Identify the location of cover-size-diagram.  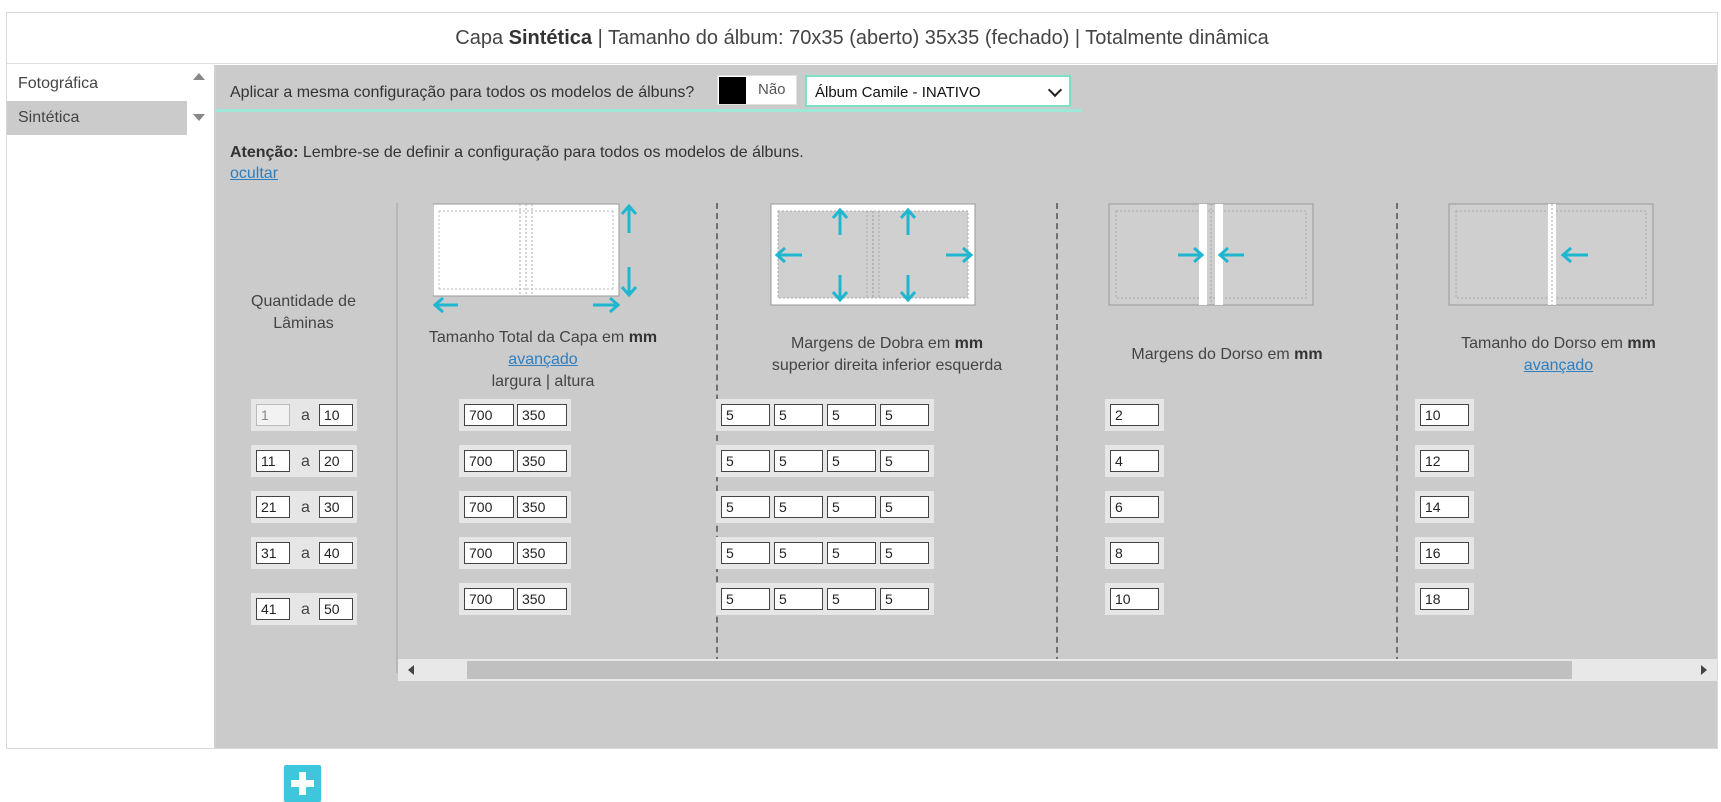
(535, 258).